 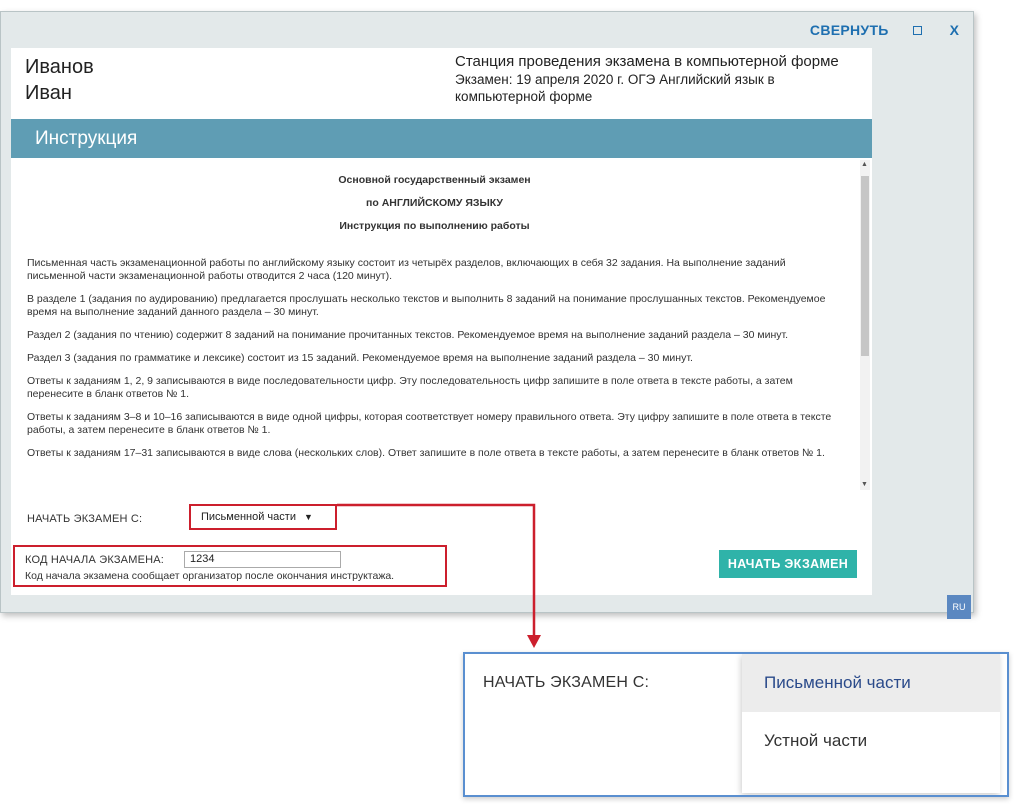 I want to click on student-name: Иванов Иван, so click(x=90, y=80).